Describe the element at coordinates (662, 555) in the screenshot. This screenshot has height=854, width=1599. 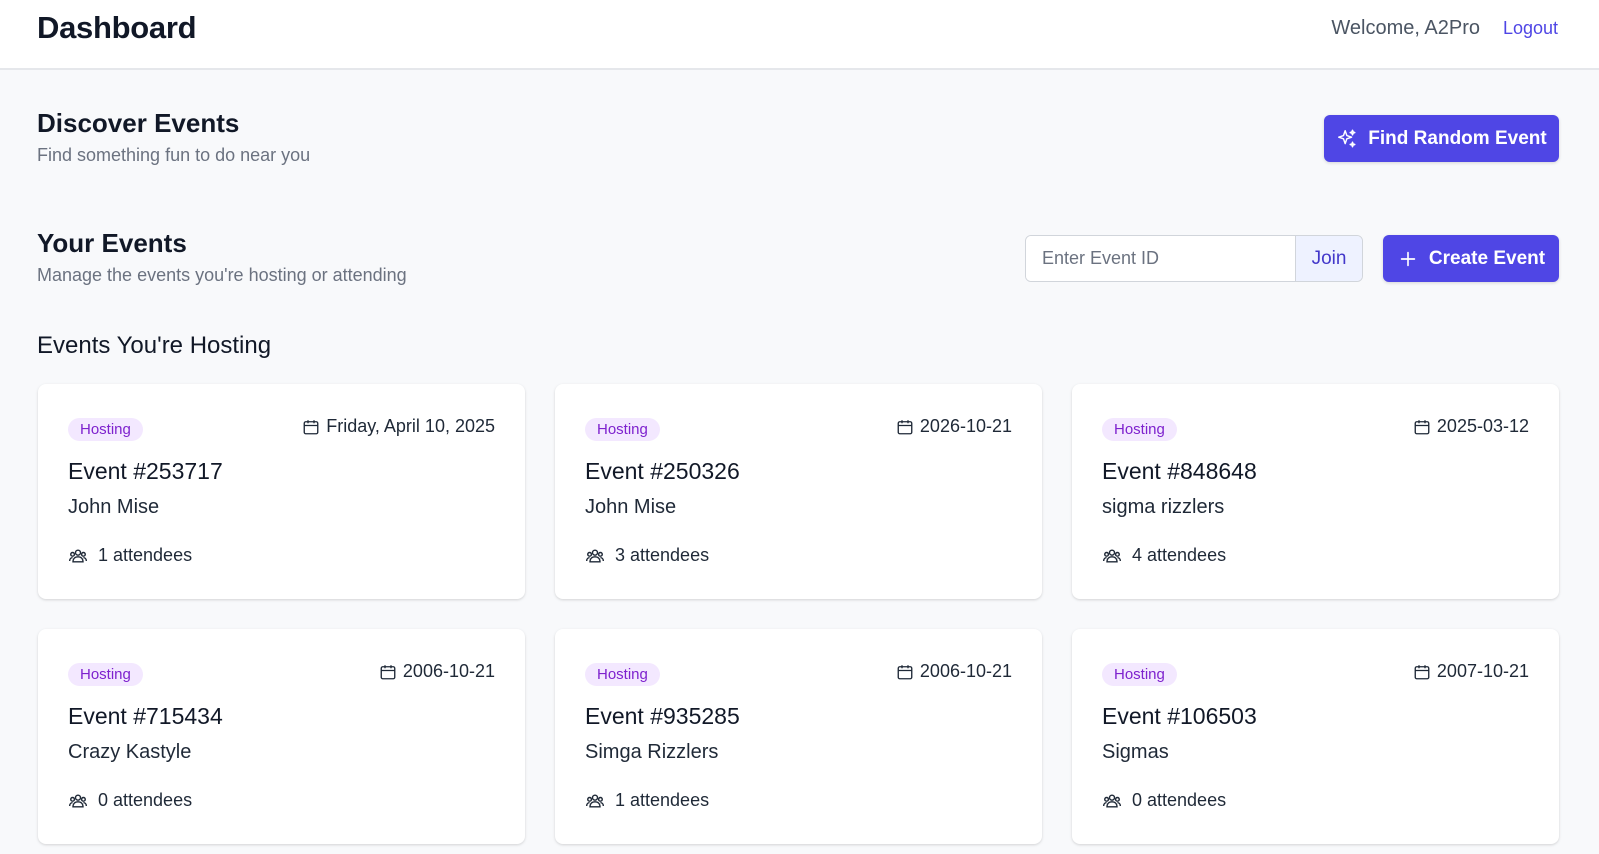
I see `attendees-text: 3 attendees` at that location.